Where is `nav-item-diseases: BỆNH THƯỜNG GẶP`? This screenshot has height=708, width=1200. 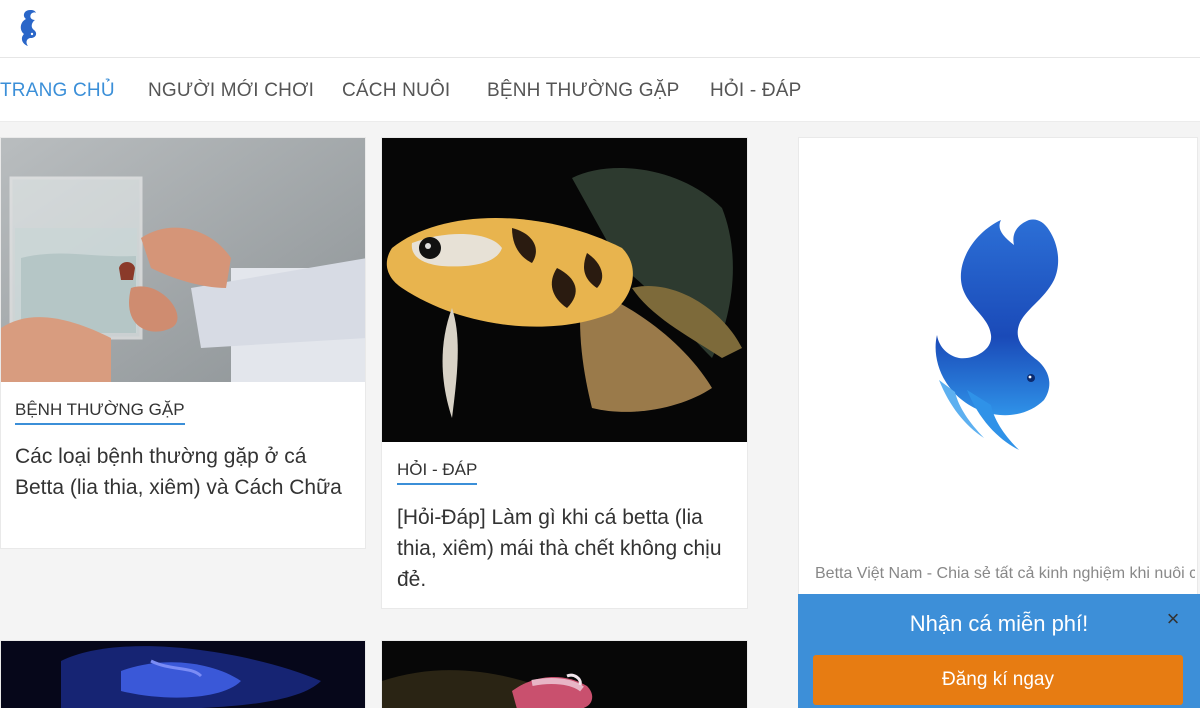
nav-item-diseases: BỆNH THƯỜNG GẶP is located at coordinates (583, 91).